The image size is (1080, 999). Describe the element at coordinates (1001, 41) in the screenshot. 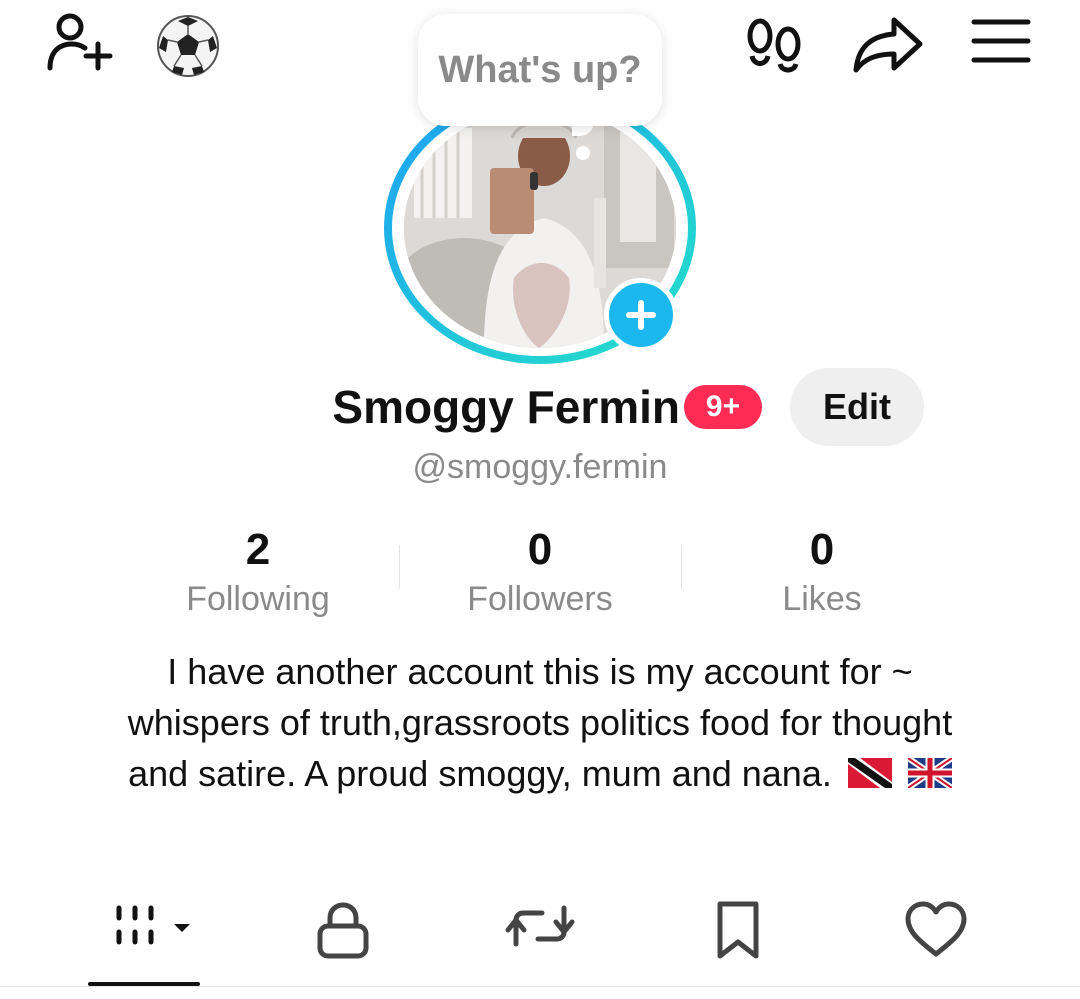

I see `hamburger-menu-icon` at that location.